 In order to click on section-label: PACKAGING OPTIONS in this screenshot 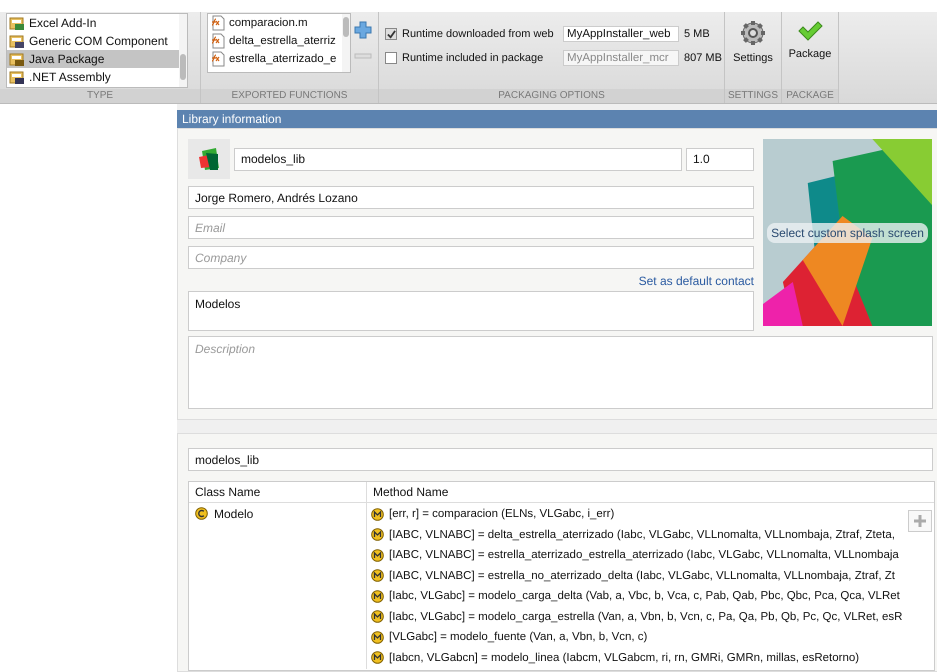, I will do `click(551, 96)`.